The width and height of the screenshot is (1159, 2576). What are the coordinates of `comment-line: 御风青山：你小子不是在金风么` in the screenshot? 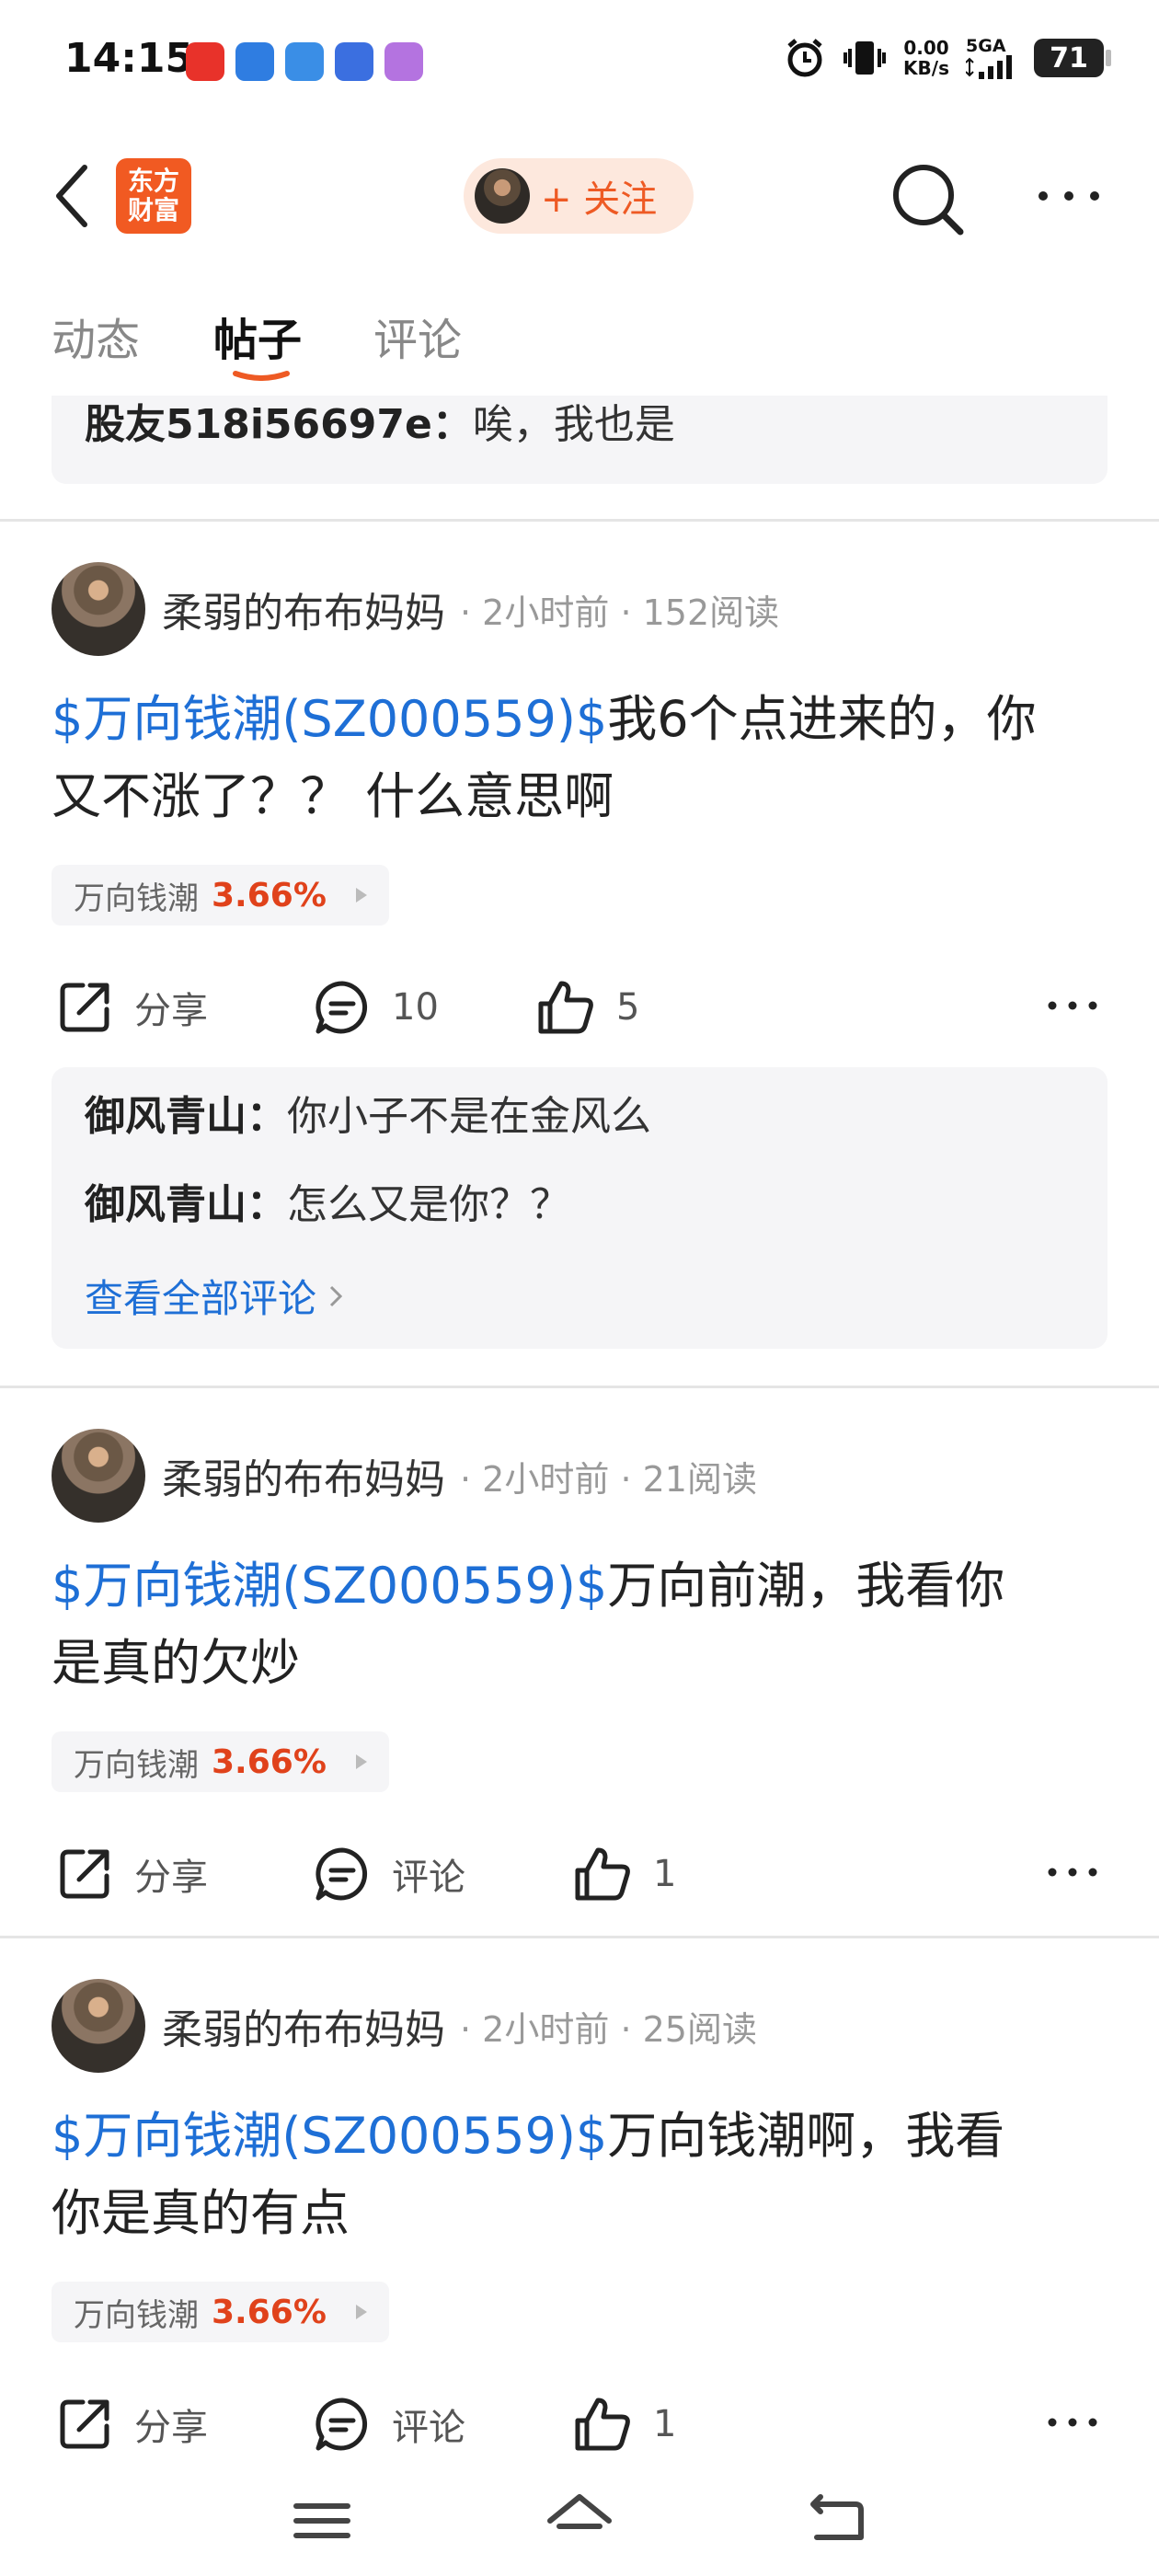 It's located at (579, 1117).